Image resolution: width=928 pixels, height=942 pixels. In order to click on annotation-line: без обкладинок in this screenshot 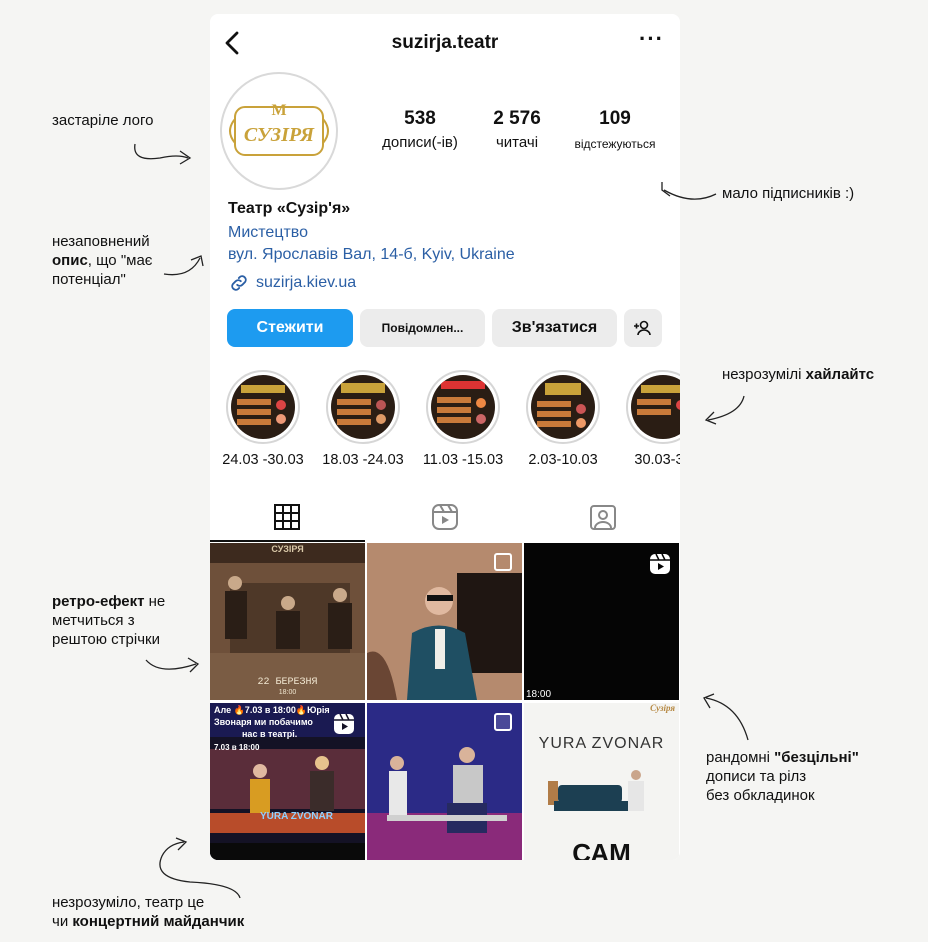, I will do `click(760, 795)`.